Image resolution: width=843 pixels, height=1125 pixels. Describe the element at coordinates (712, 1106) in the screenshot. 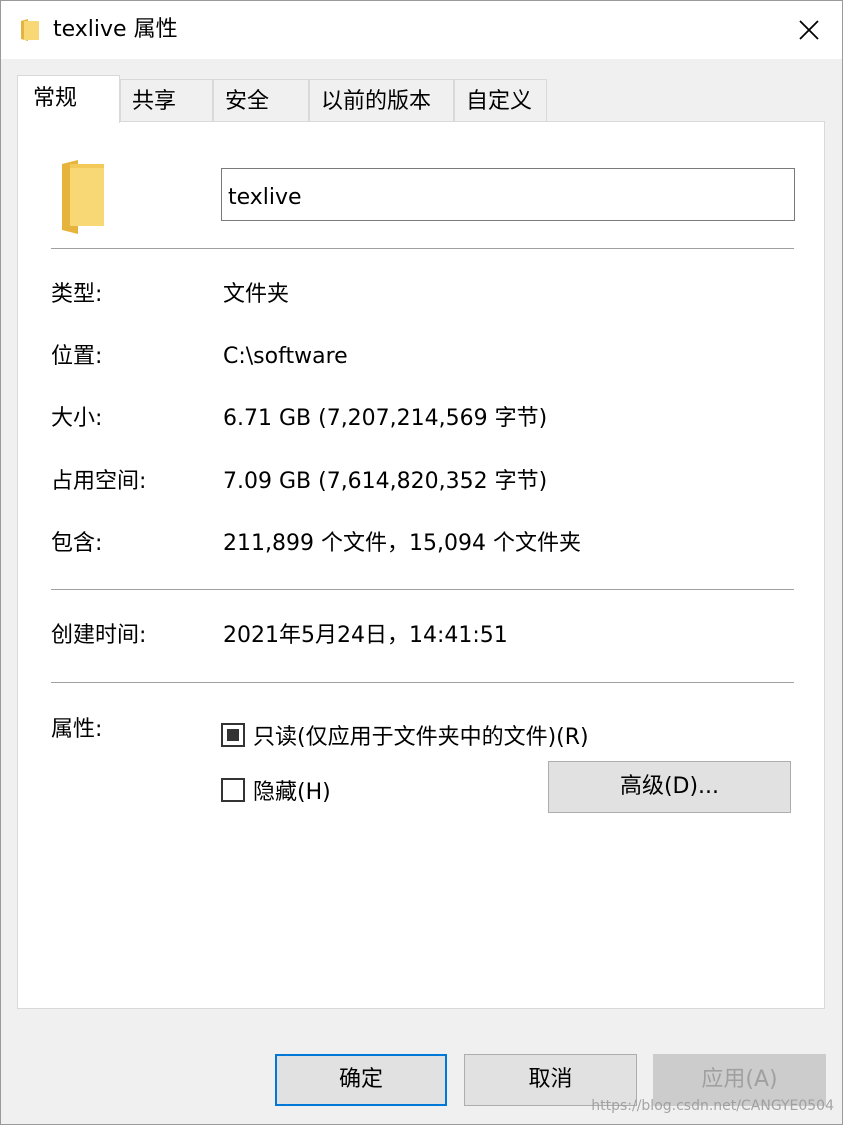

I see `watermark: https://blog.csdn.net/CANGYE0504` at that location.